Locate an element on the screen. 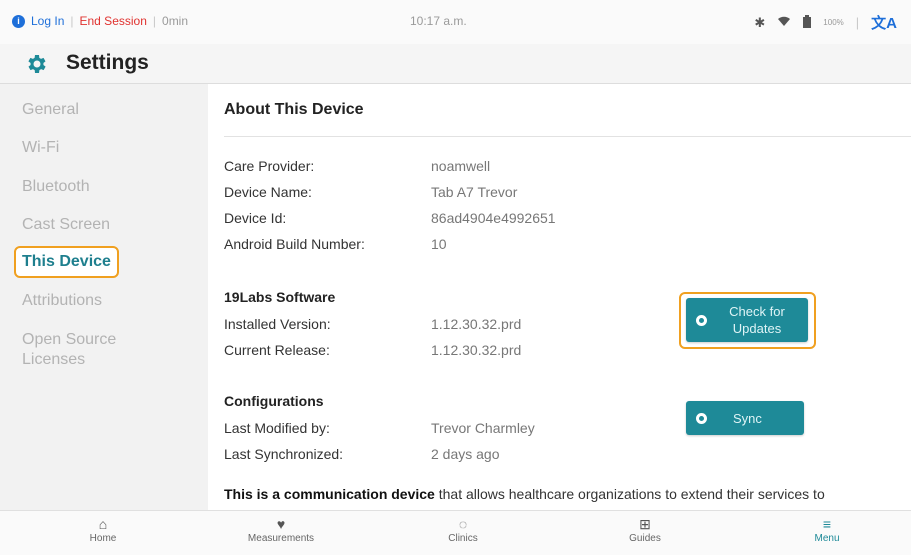 The width and height of the screenshot is (911, 555). nav-label: Home is located at coordinates (103, 538).